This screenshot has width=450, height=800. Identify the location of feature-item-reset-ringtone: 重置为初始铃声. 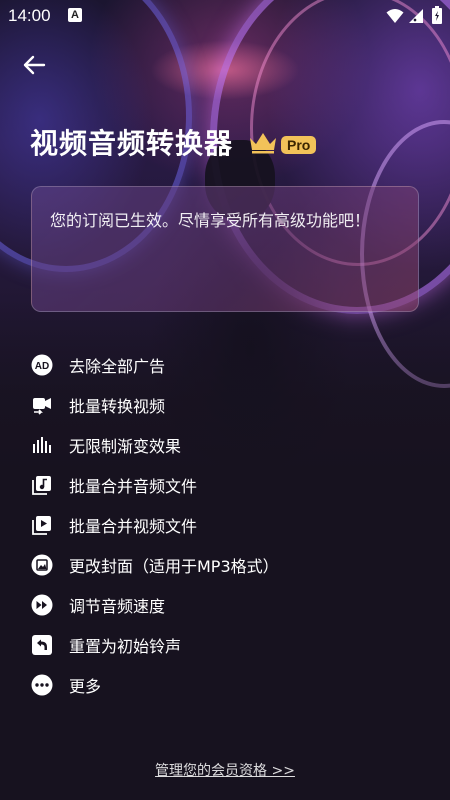
(230, 645).